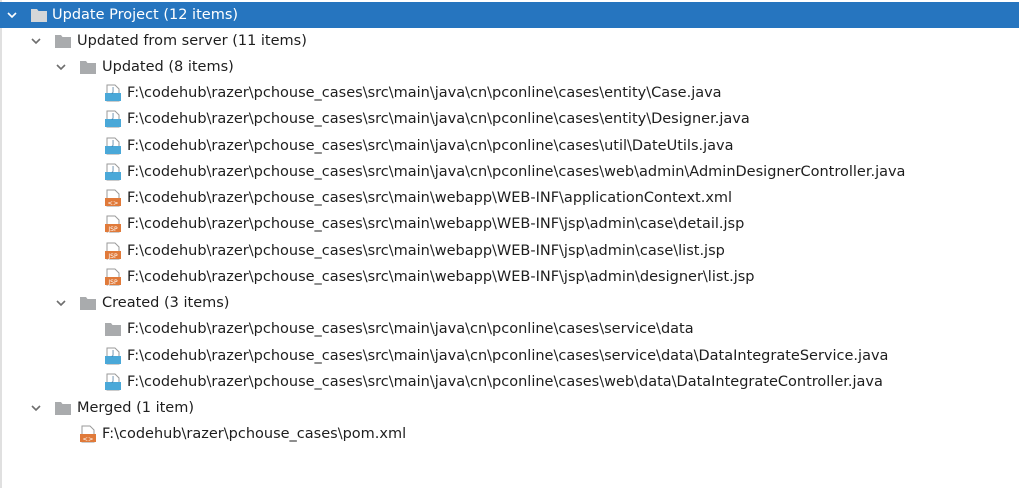 Image resolution: width=1019 pixels, height=488 pixels. Describe the element at coordinates (166, 303) in the screenshot. I see `tree-node-label: Created (3 items)` at that location.